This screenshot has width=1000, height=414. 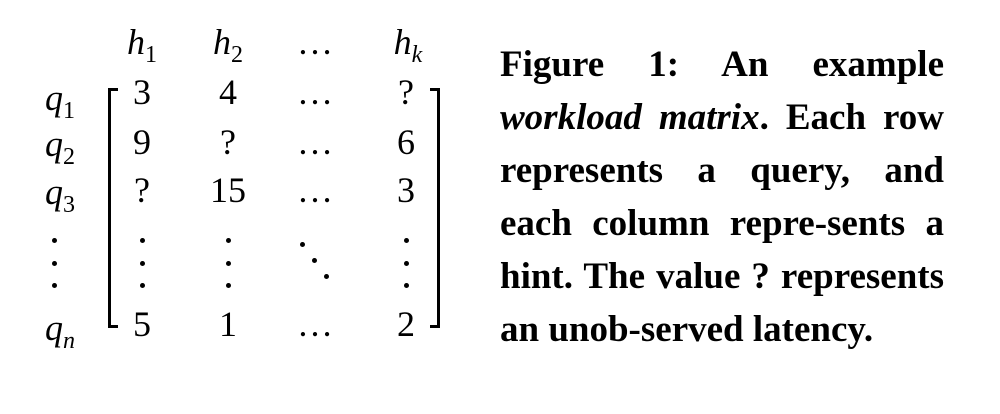 What do you see at coordinates (142, 324) in the screenshot?
I see `matrix-cell: 5` at bounding box center [142, 324].